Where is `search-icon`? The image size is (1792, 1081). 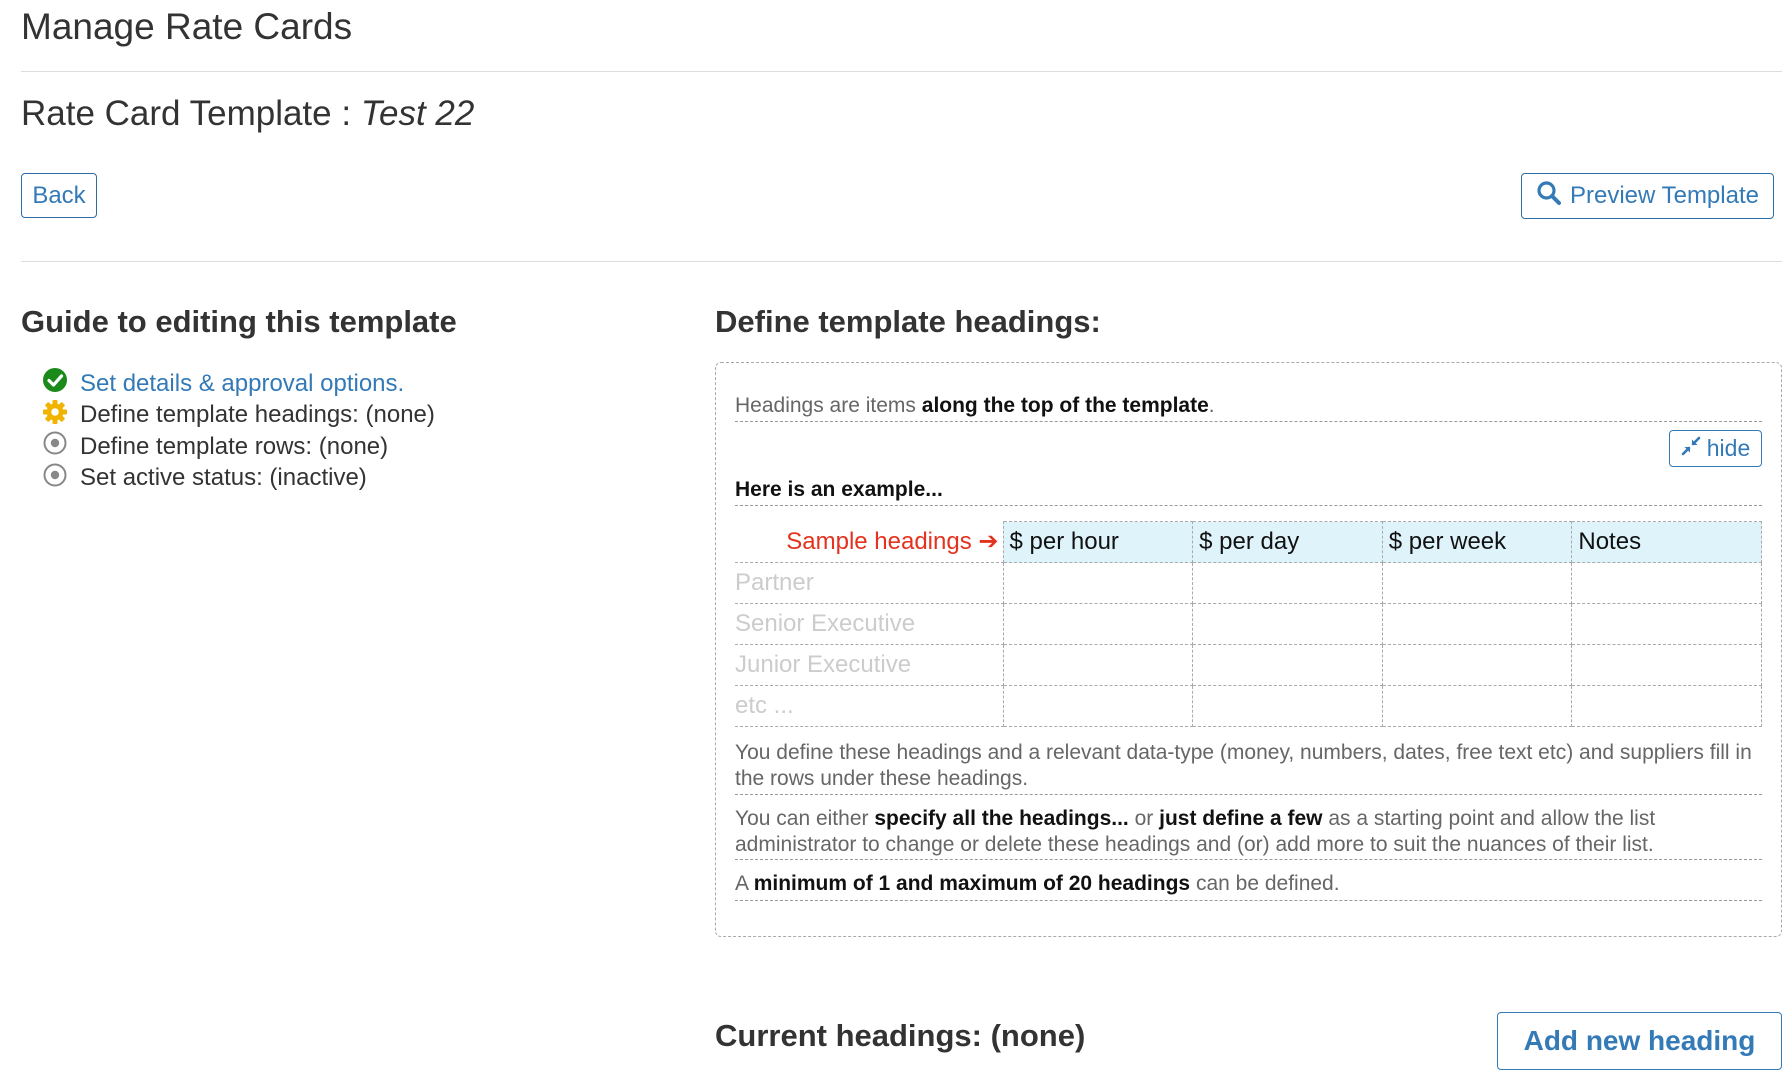 search-icon is located at coordinates (1549, 196).